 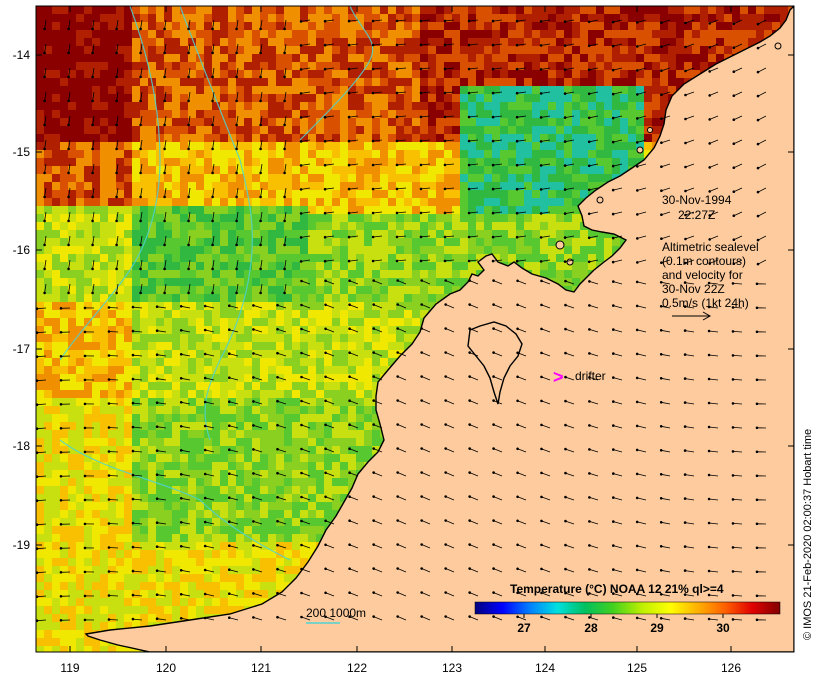 What do you see at coordinates (627, 608) in the screenshot?
I see `colorbar` at bounding box center [627, 608].